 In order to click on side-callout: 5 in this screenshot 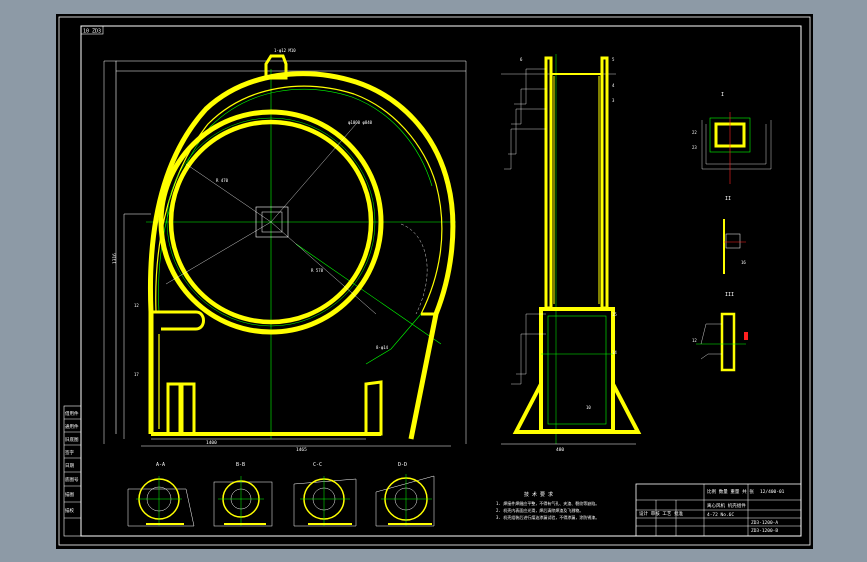, I will do `click(613, 59)`.